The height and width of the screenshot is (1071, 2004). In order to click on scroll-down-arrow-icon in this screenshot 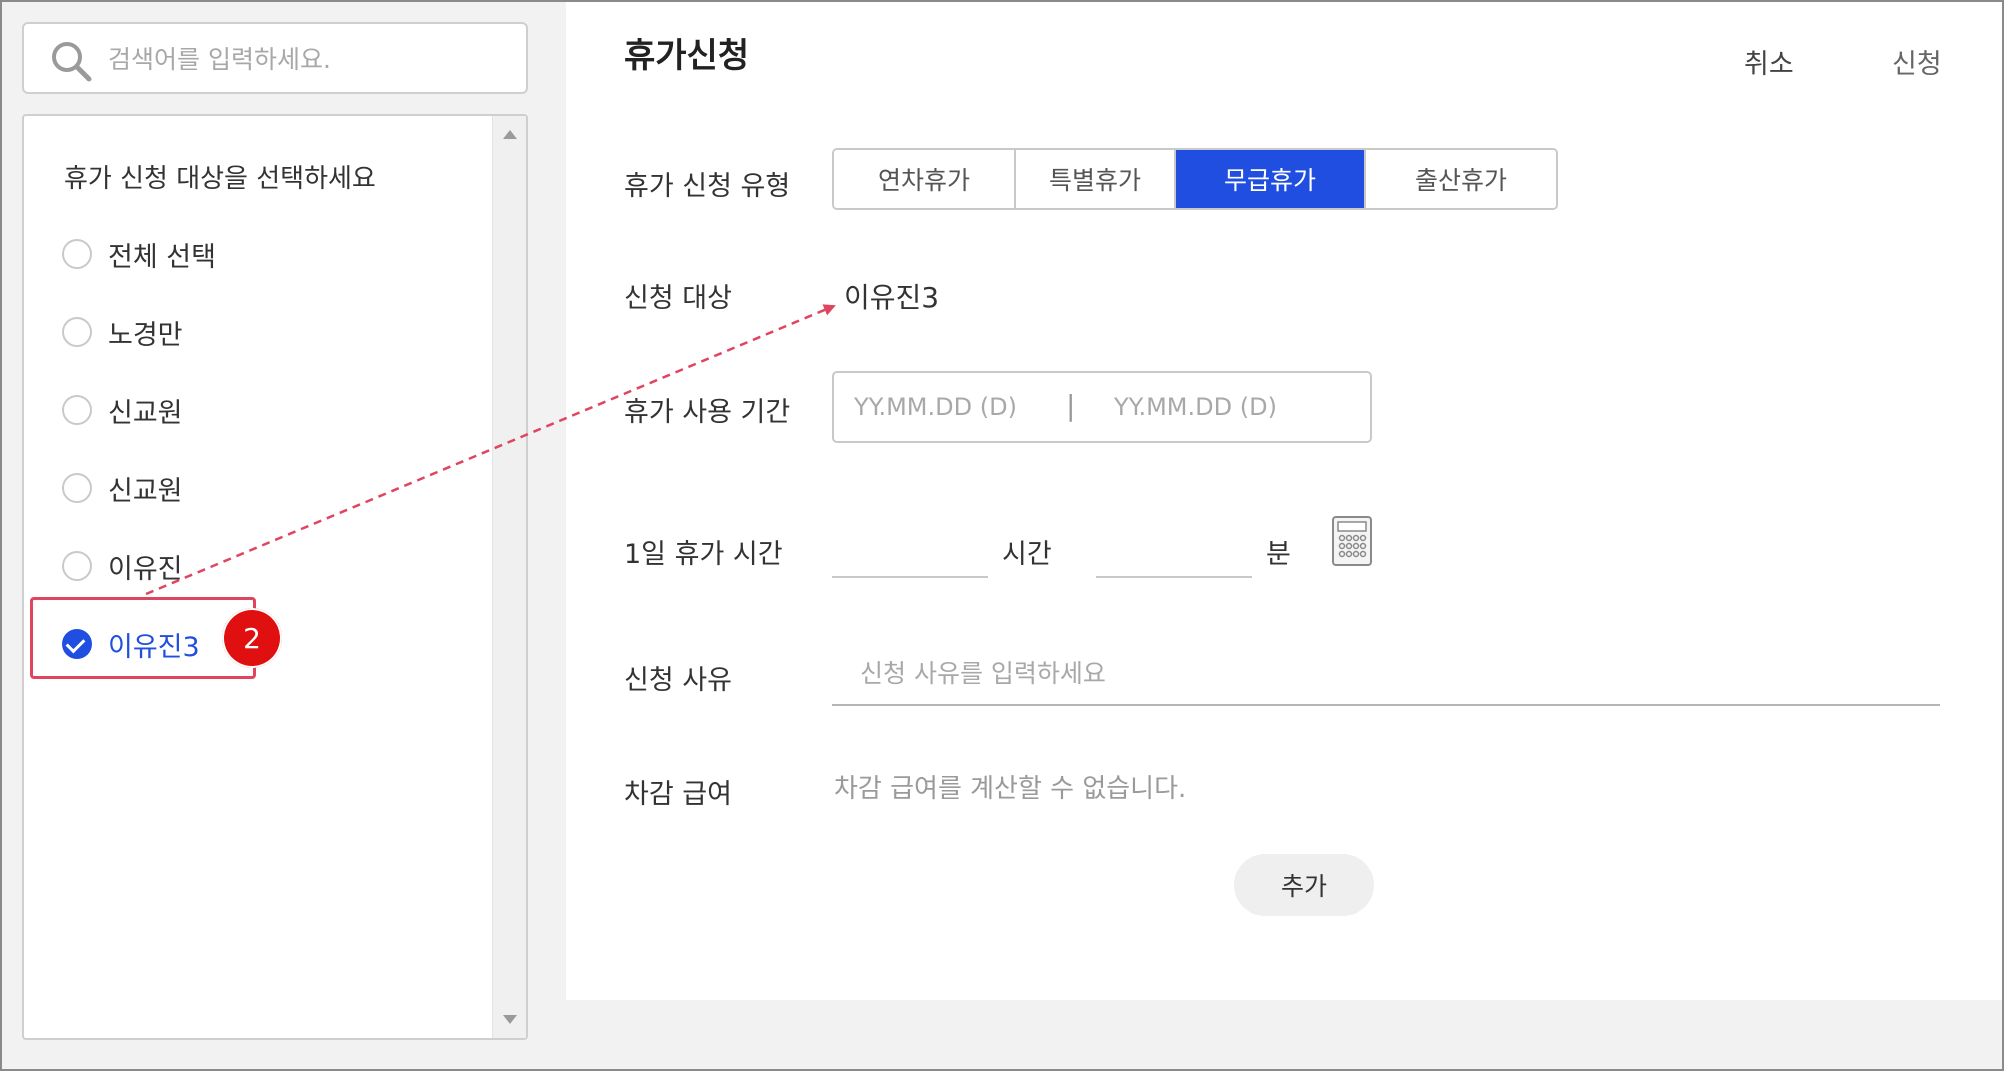, I will do `click(510, 1019)`.